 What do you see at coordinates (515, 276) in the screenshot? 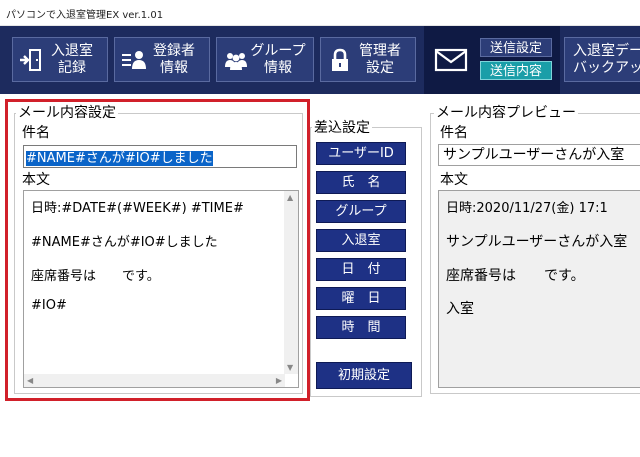
I see `preview-body-line: 座席番号は です。` at bounding box center [515, 276].